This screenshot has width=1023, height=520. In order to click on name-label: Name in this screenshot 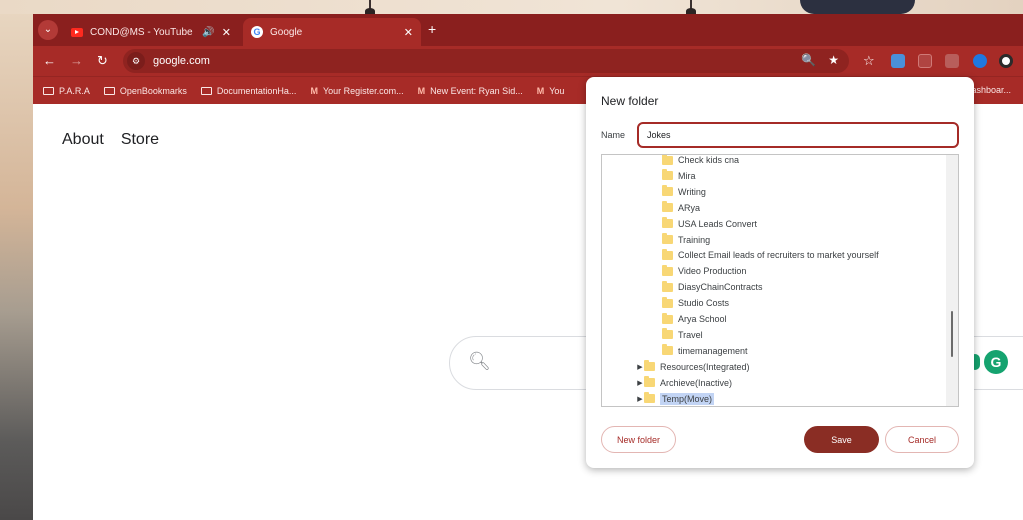, I will do `click(613, 135)`.